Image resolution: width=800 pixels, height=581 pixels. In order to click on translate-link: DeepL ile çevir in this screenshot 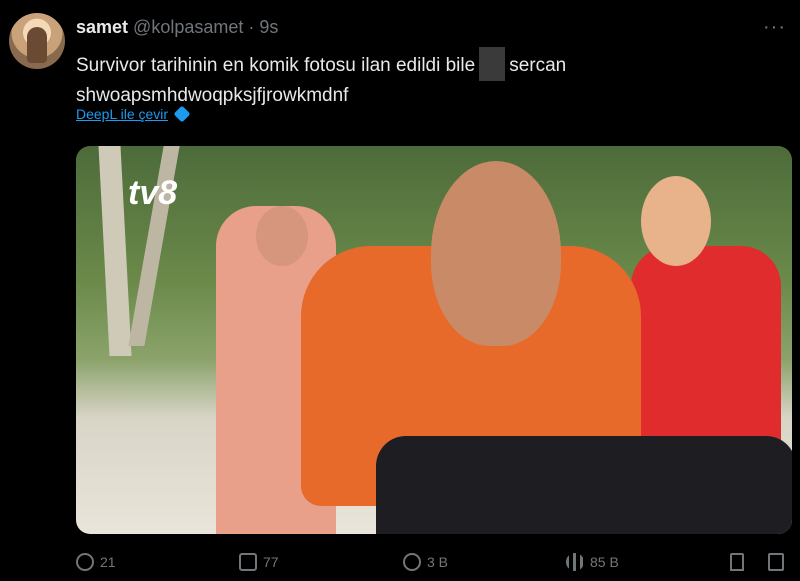, I will do `click(133, 114)`.